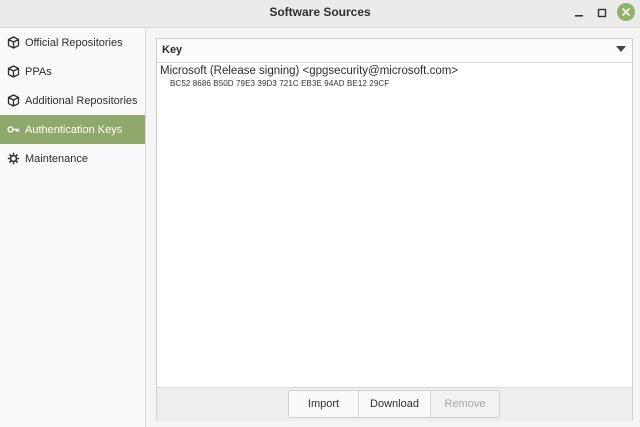 The height and width of the screenshot is (427, 640). I want to click on title-bar: Software Sources, so click(320, 14).